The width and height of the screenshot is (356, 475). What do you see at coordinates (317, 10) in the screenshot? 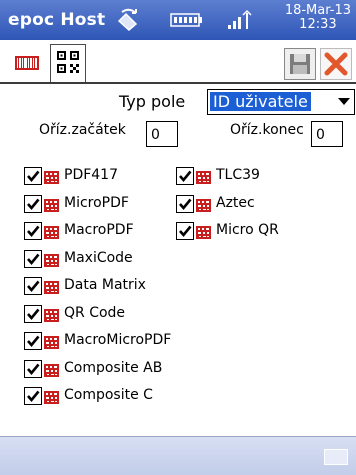
I see `date-text: 18-Mar-13` at bounding box center [317, 10].